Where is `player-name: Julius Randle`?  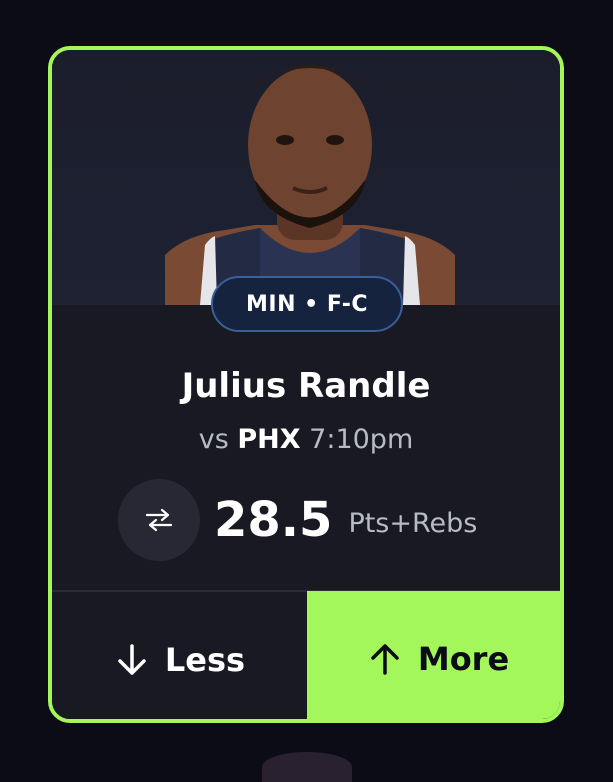
player-name: Julius Randle is located at coordinates (306, 386).